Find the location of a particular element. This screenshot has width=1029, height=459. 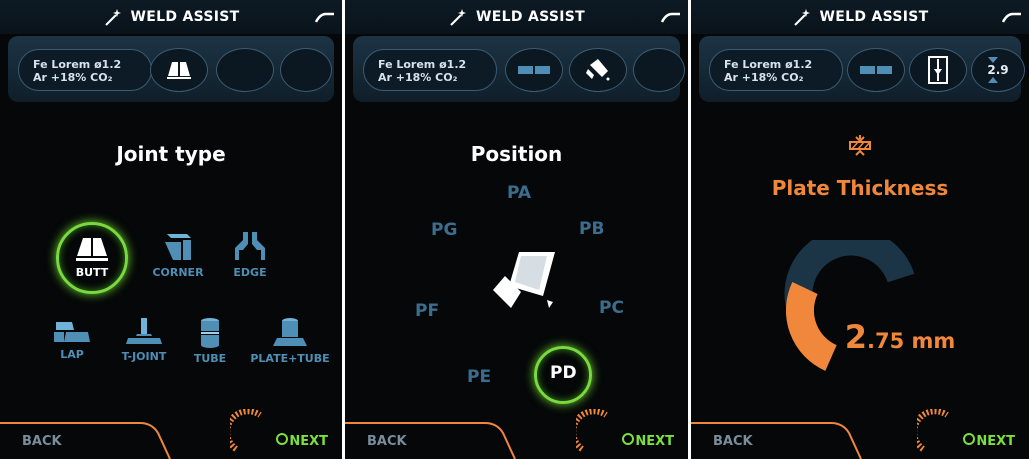

joint-option-lap: LAP is located at coordinates (72, 339).